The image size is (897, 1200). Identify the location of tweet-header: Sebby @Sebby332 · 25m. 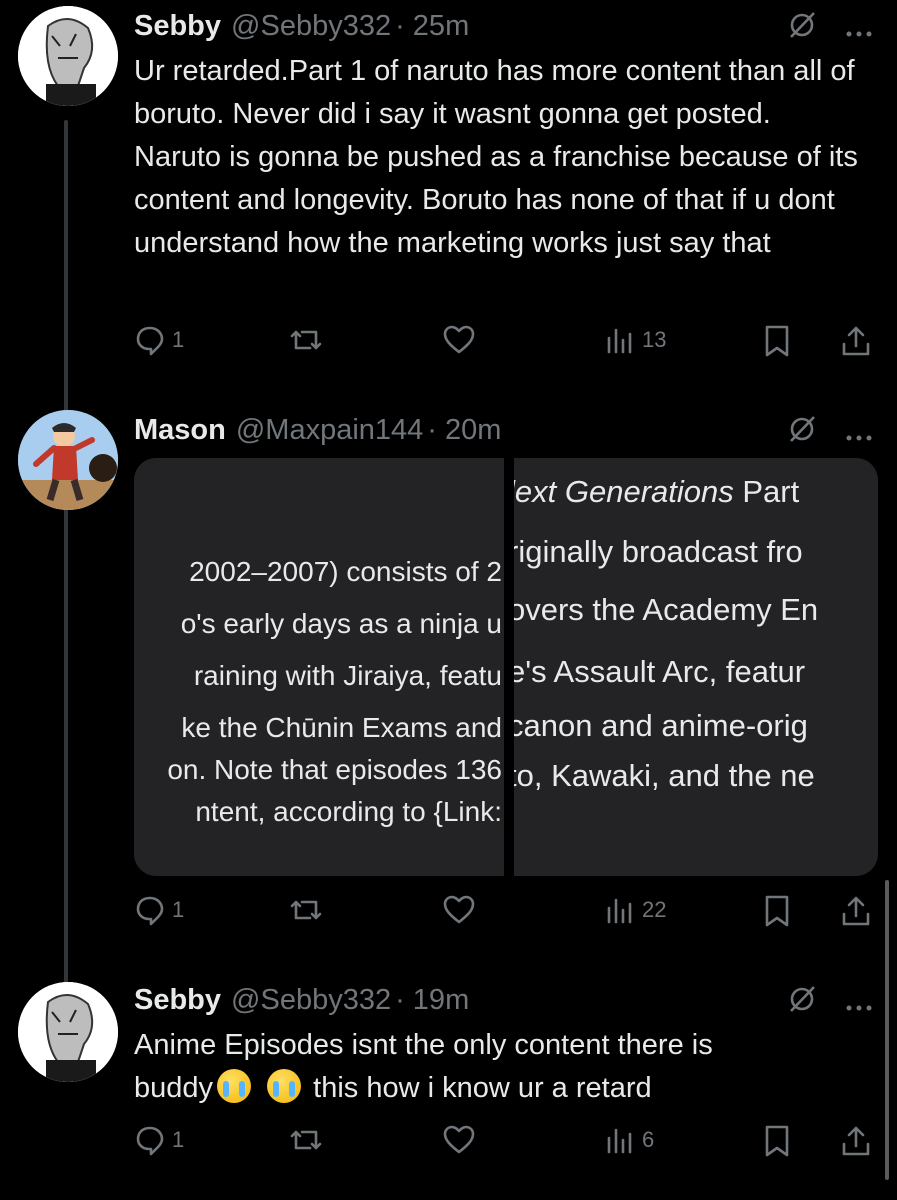
(503, 26).